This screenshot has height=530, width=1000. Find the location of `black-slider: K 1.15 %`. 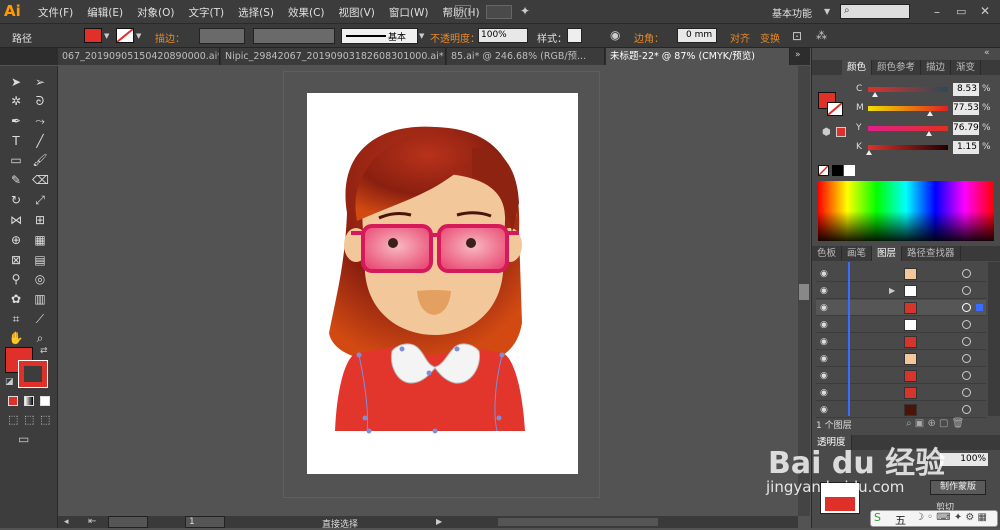

black-slider: K 1.15 % is located at coordinates (928, 148).